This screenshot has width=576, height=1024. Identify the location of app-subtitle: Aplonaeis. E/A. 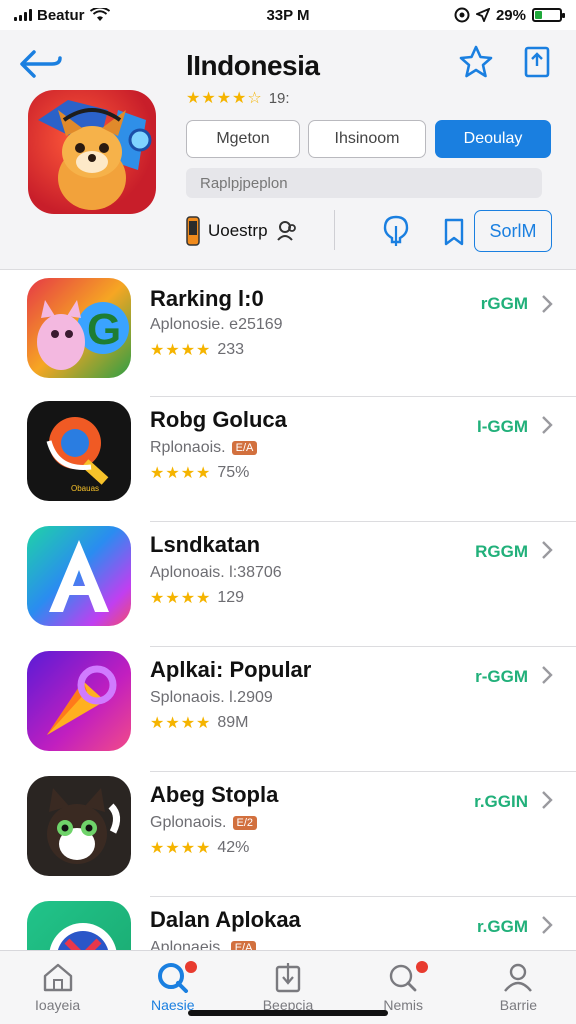
(203, 944).